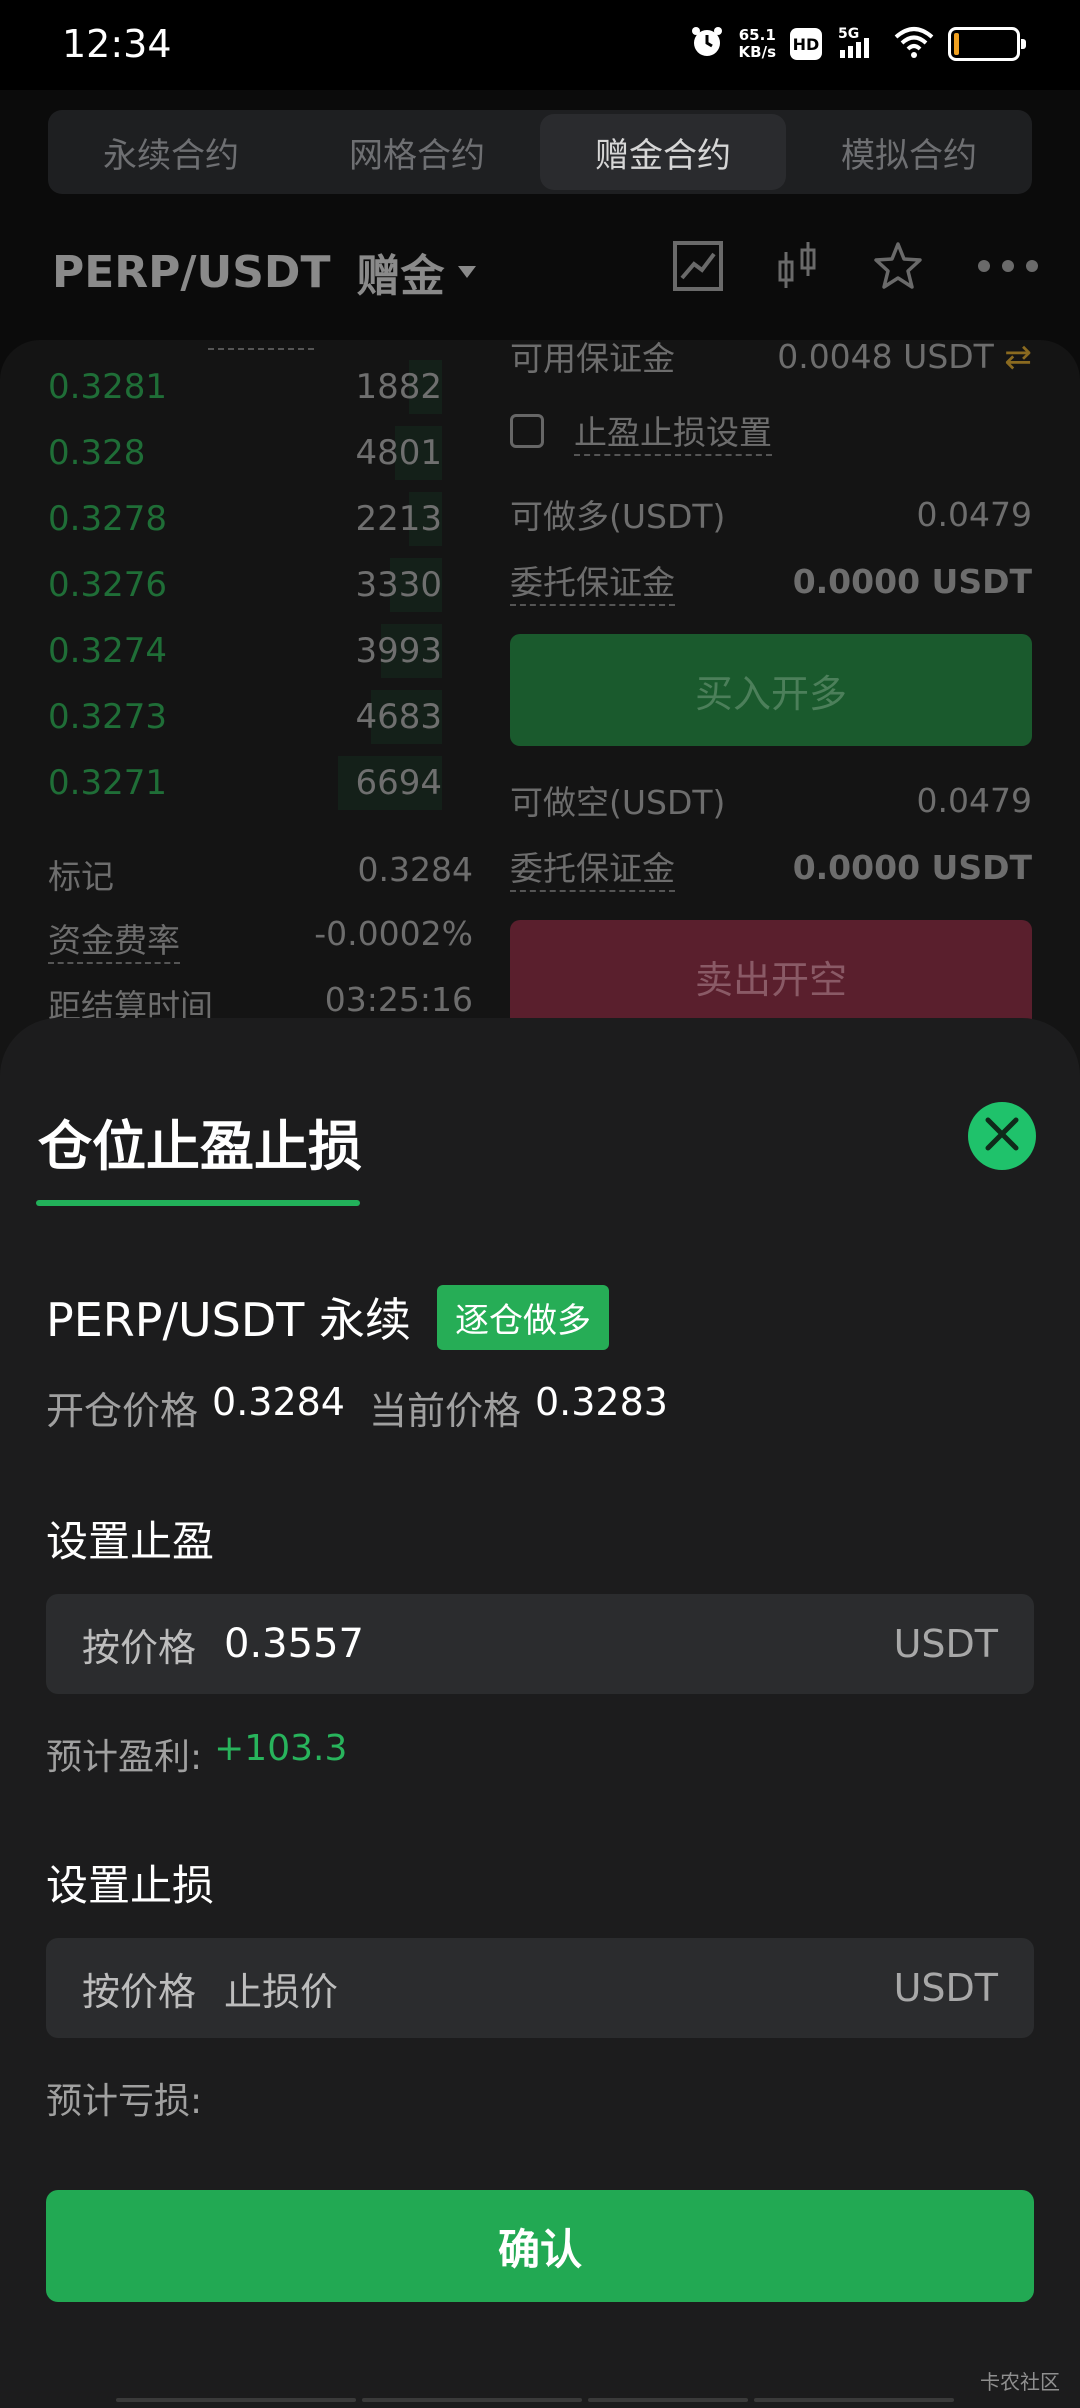  What do you see at coordinates (707, 44) in the screenshot?
I see `alarm-icon` at bounding box center [707, 44].